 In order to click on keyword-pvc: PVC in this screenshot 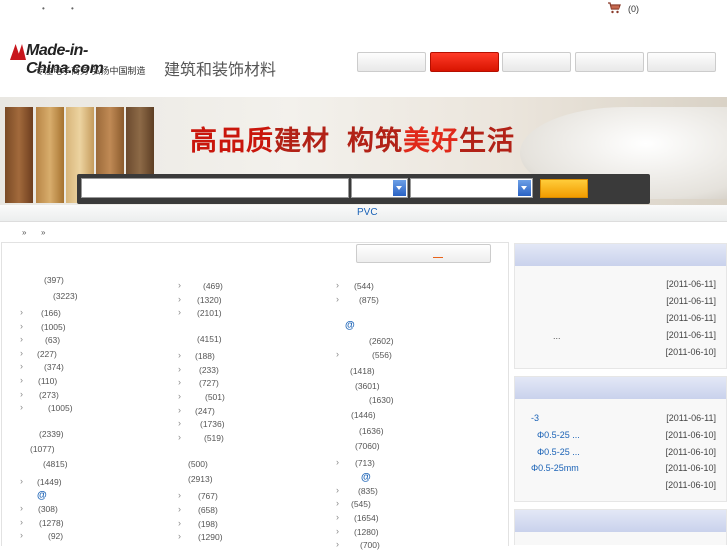, I will do `click(367, 212)`.